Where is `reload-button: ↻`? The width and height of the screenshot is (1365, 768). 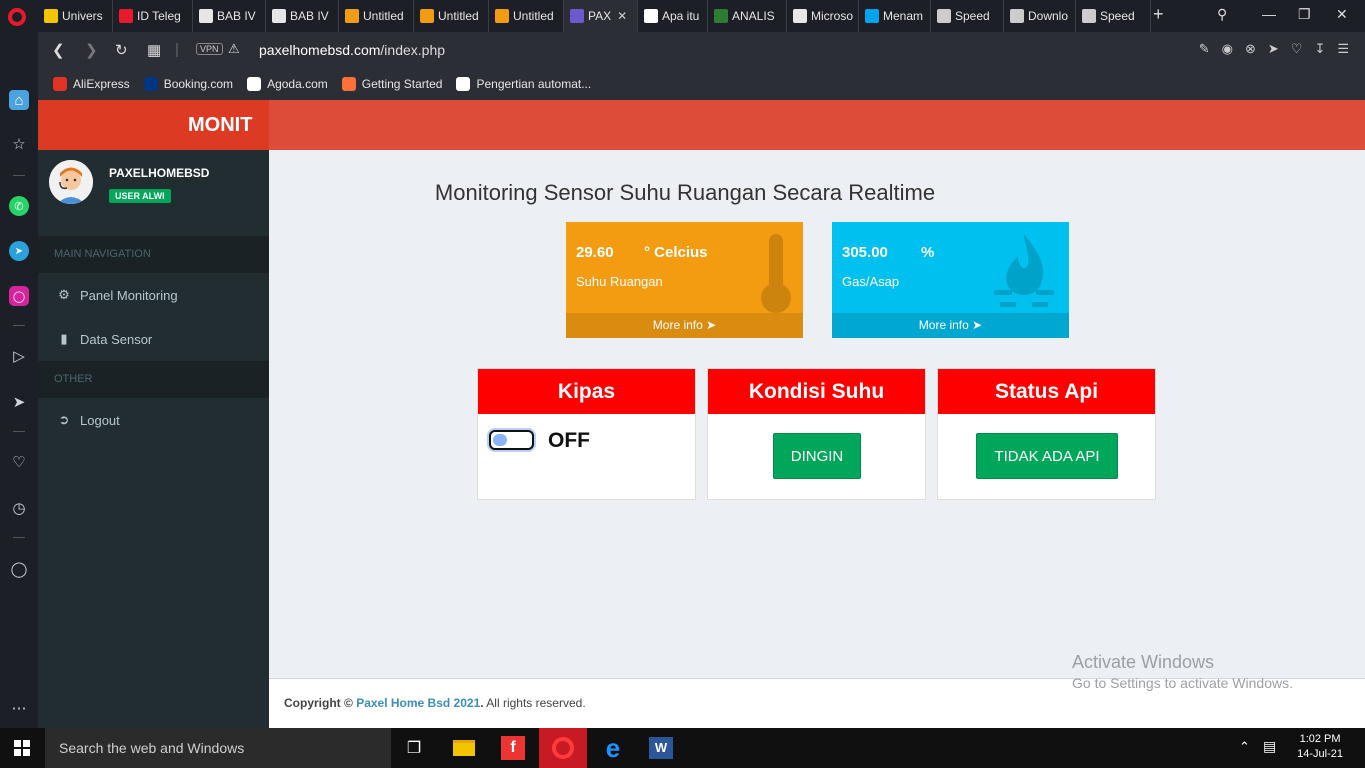
reload-button: ↻ is located at coordinates (121, 50).